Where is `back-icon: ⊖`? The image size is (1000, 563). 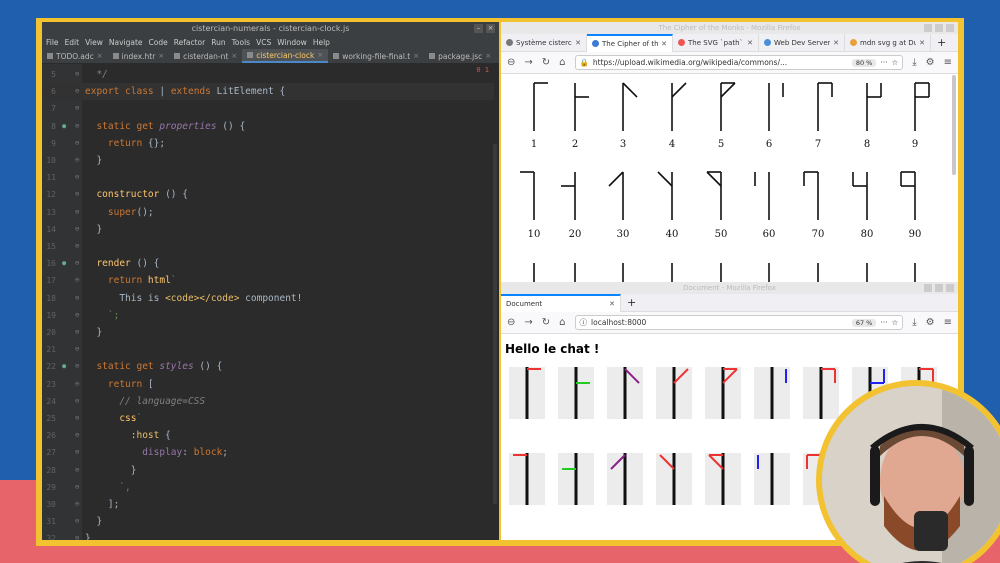 back-icon: ⊖ is located at coordinates (511, 62).